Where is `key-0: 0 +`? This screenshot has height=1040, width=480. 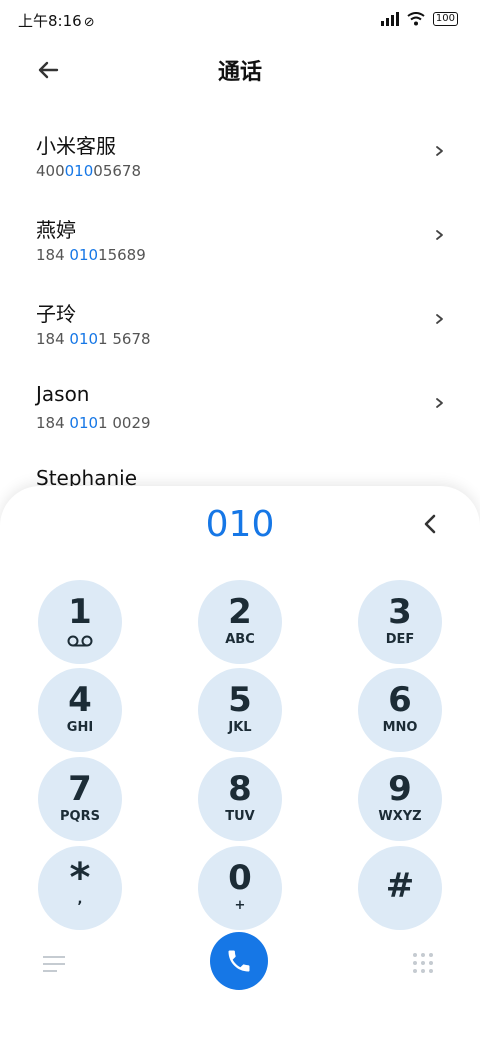
key-0: 0 + is located at coordinates (240, 888).